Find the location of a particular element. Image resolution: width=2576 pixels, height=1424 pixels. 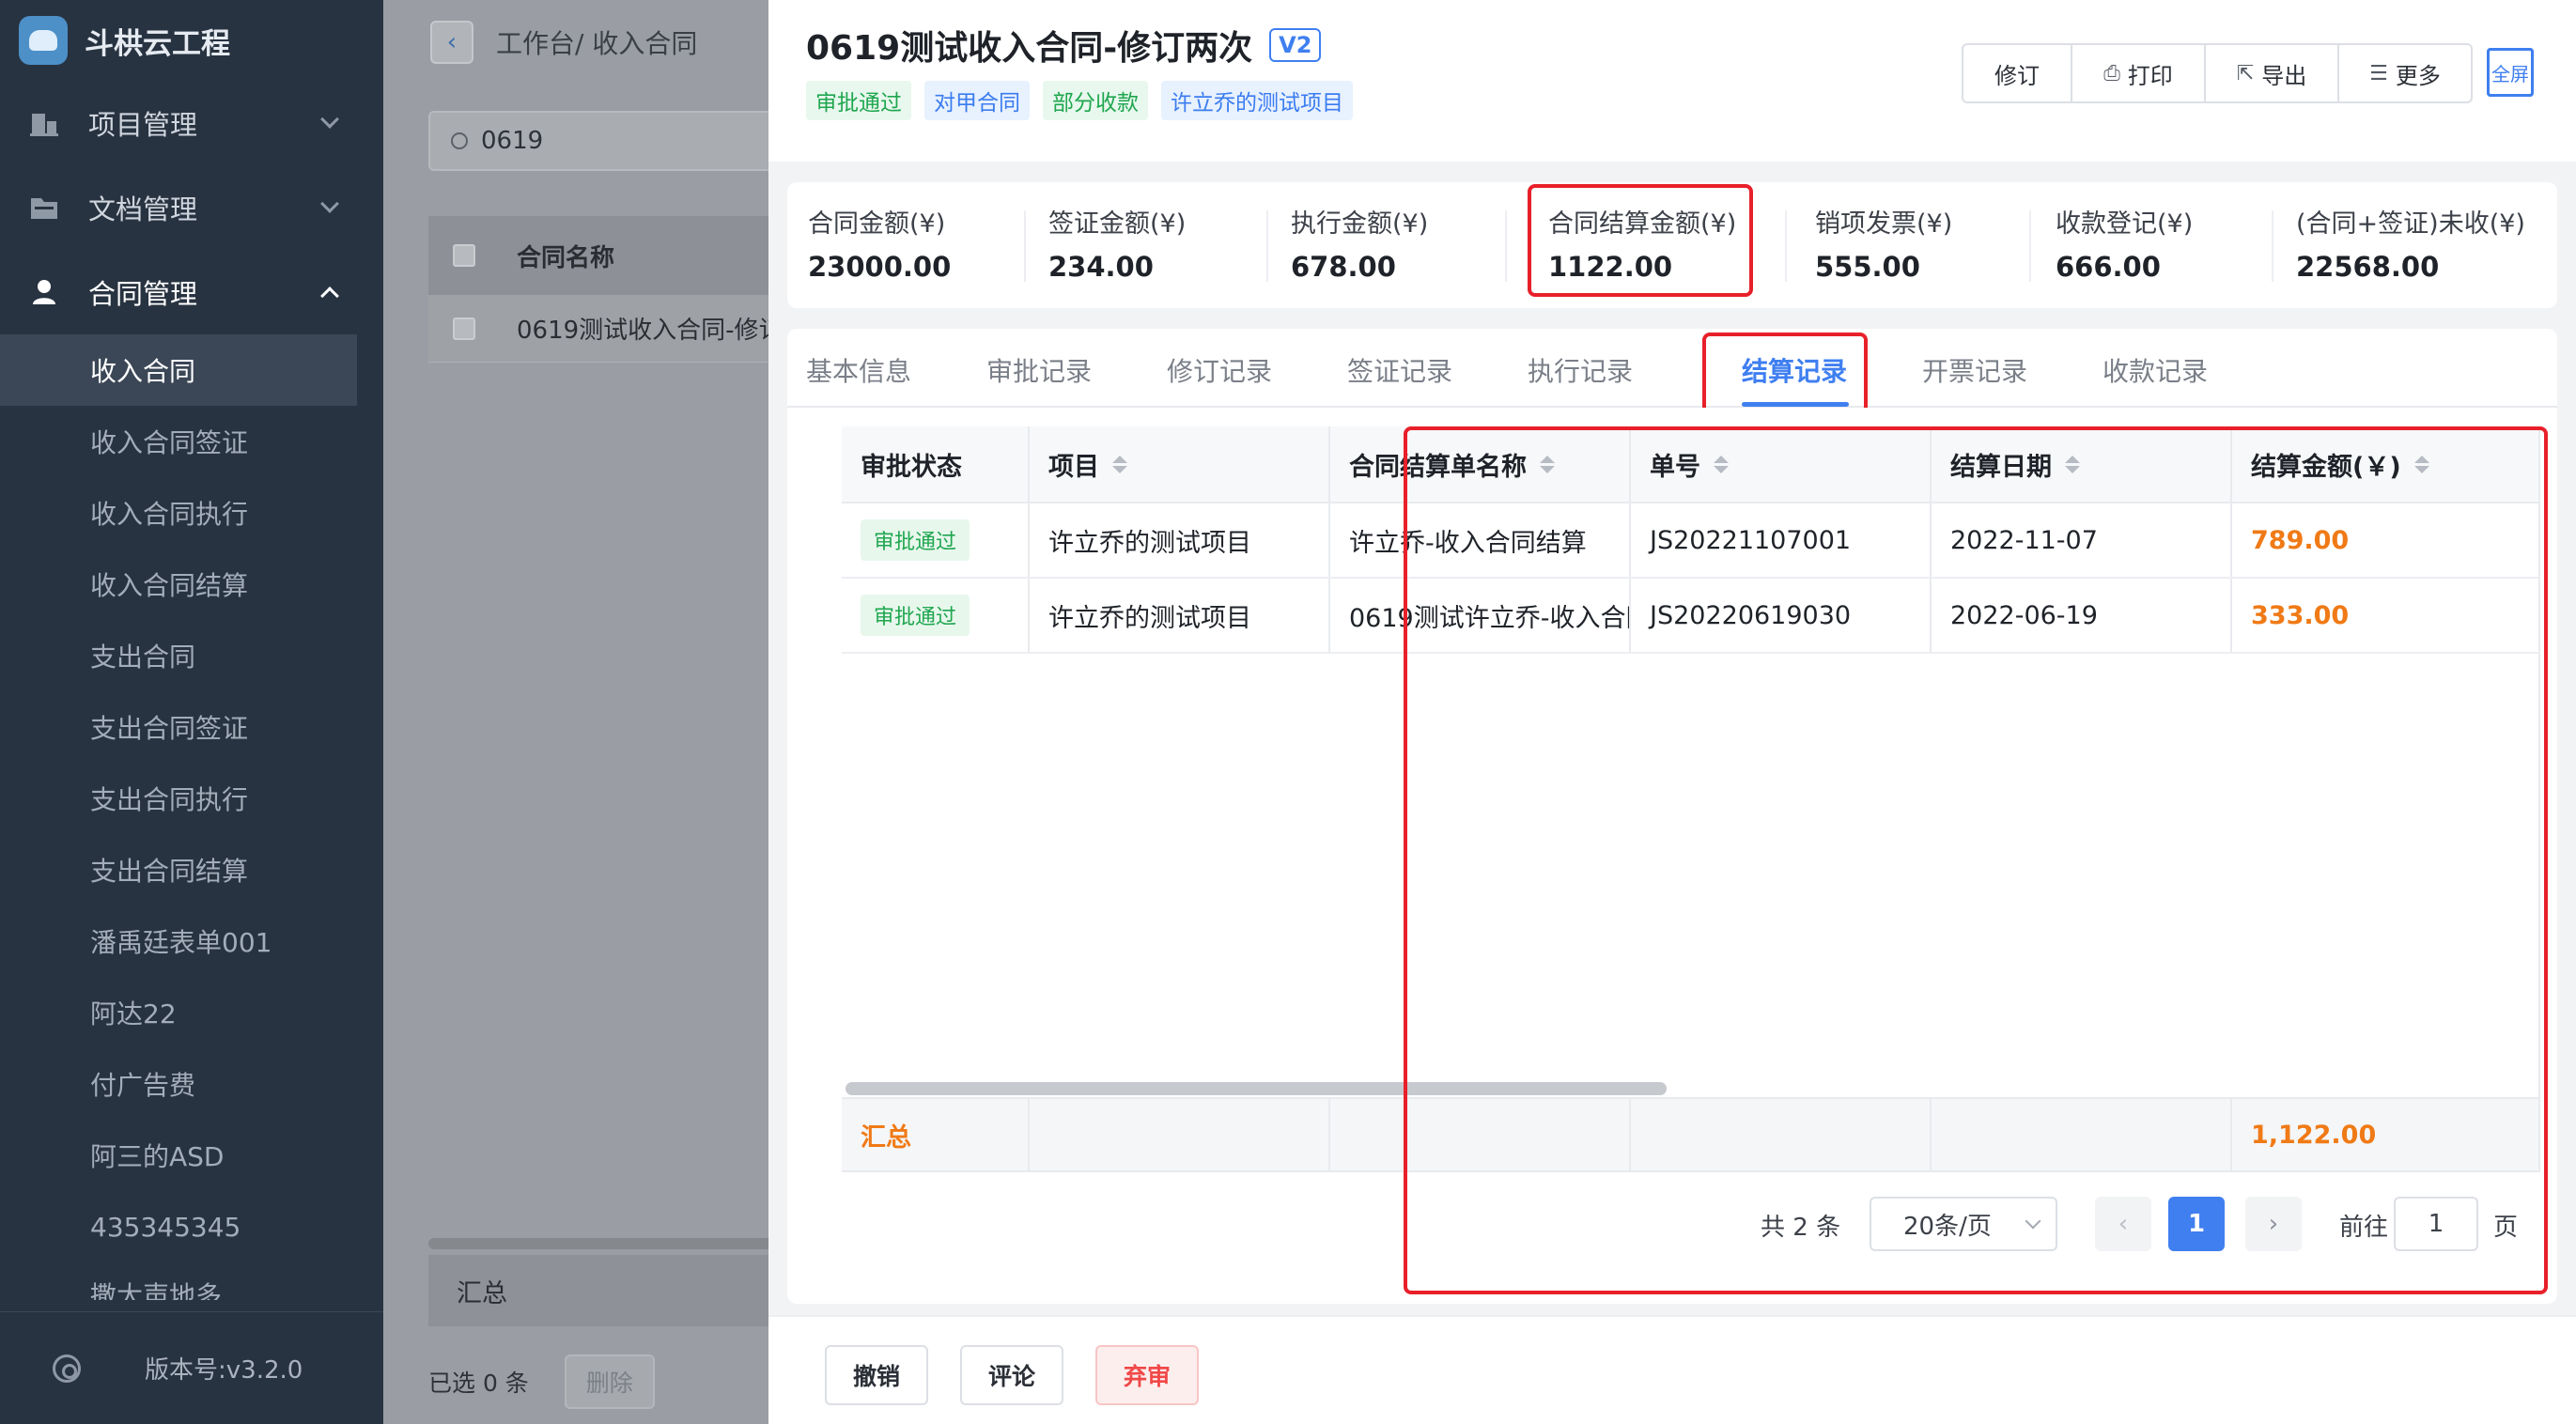

stat-receipt-amount: 收款登记(¥) 666.00 is located at coordinates (2124, 243).